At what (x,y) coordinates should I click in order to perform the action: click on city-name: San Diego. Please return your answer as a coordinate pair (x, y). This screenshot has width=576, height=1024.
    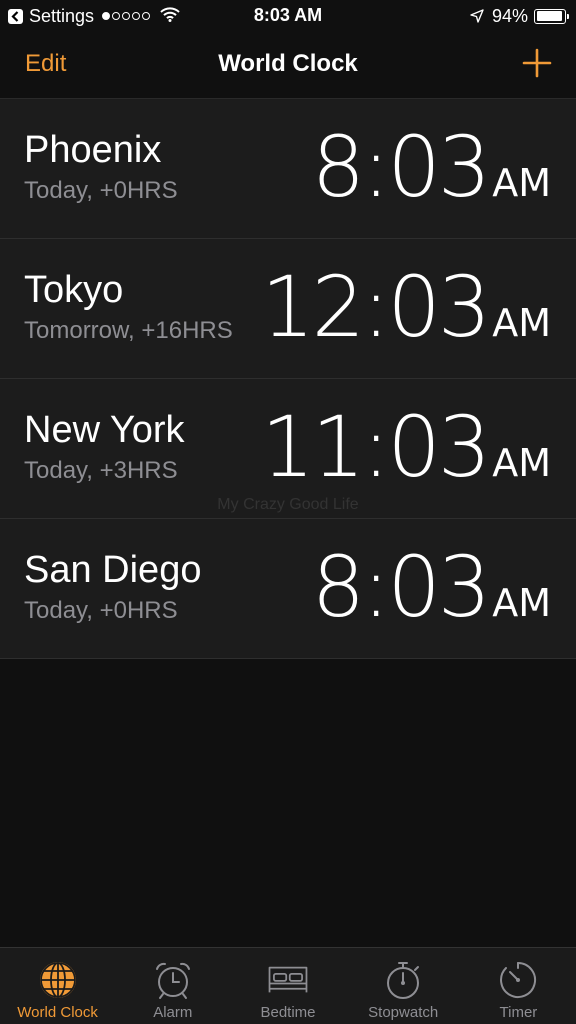
    Looking at the image, I should click on (113, 570).